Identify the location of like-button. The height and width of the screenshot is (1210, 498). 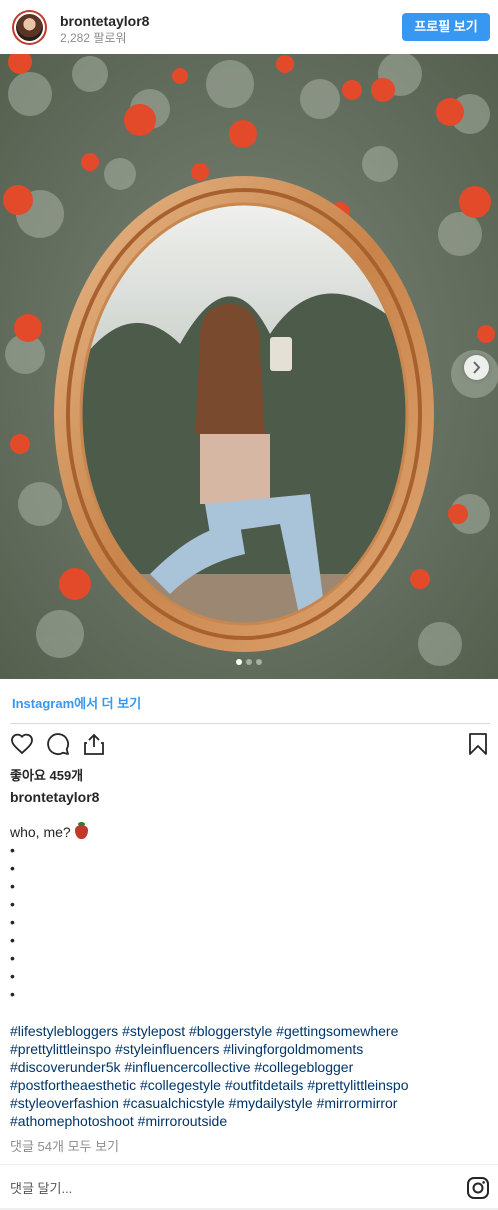
(22, 744).